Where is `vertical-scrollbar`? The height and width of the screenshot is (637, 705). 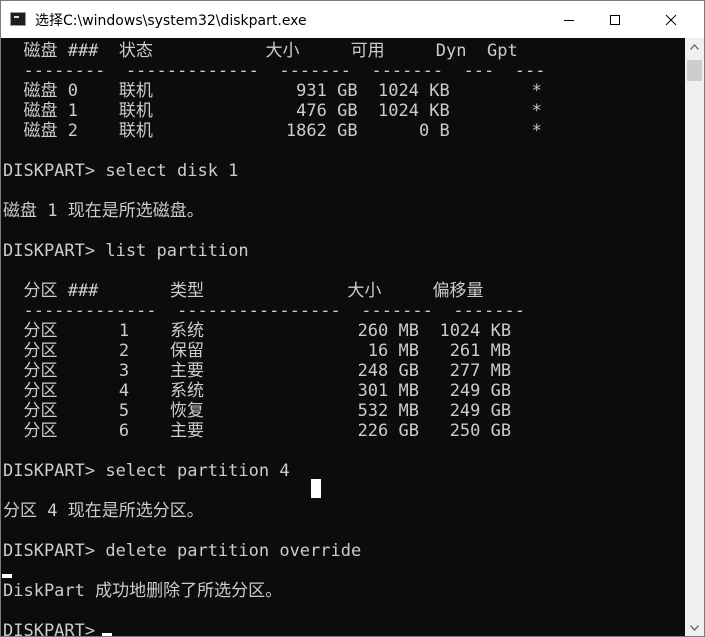
vertical-scrollbar is located at coordinates (694, 337).